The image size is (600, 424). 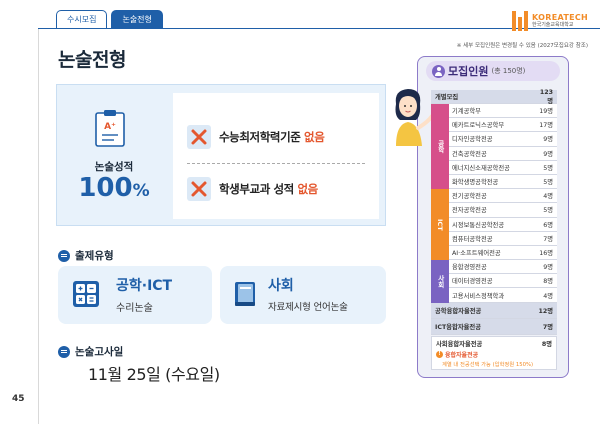 I want to click on row-name: ICT융합자율전공, so click(x=458, y=327).